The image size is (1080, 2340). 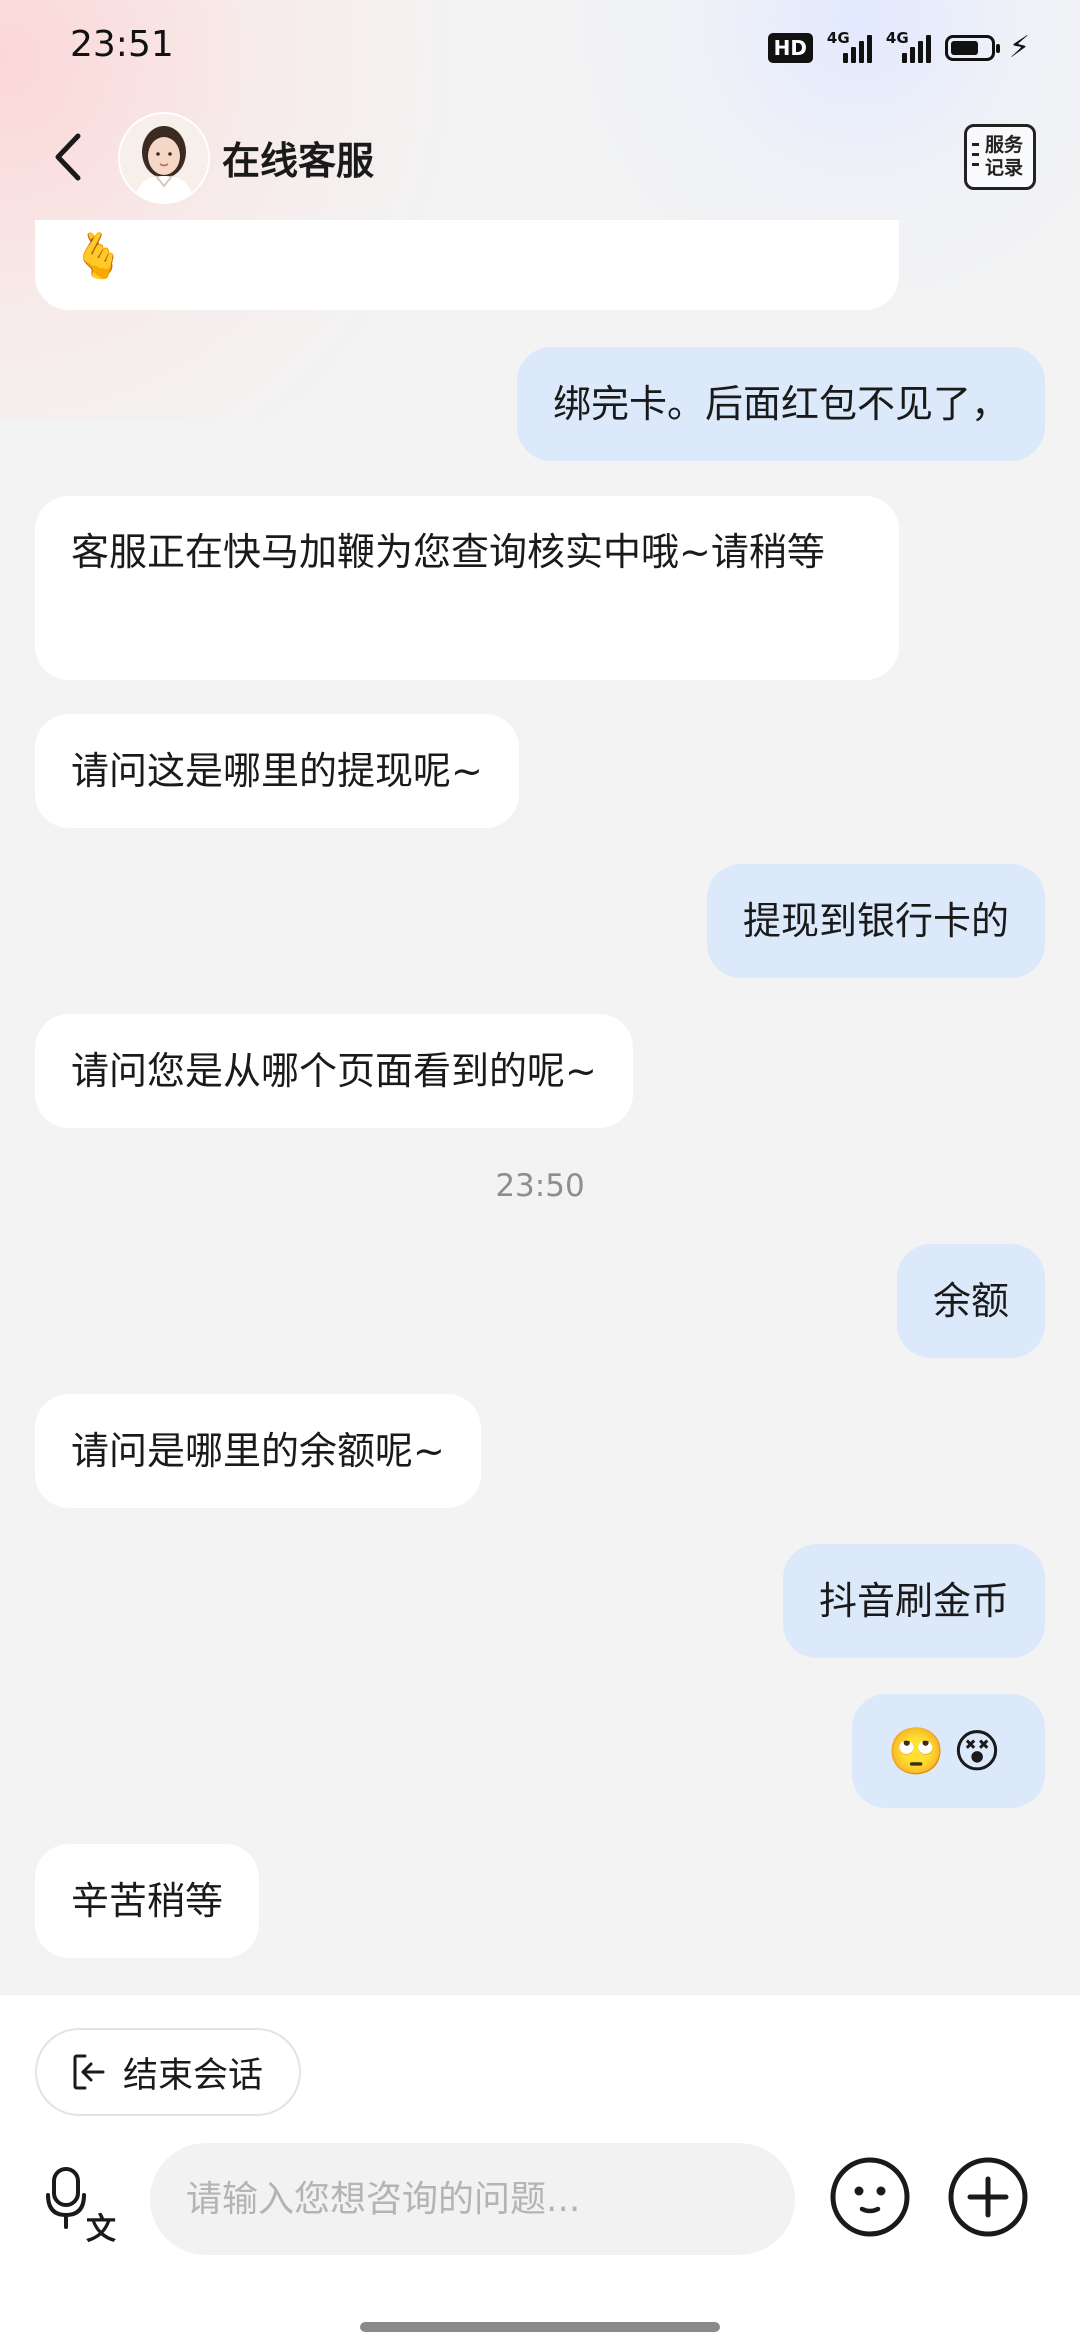 I want to click on plus-icon, so click(x=988, y=2197).